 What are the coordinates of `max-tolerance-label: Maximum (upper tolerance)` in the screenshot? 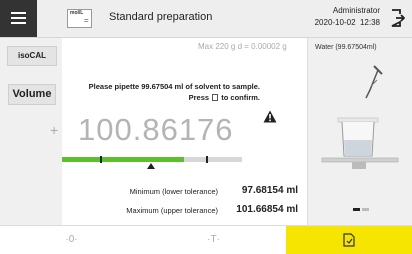 It's located at (172, 210).